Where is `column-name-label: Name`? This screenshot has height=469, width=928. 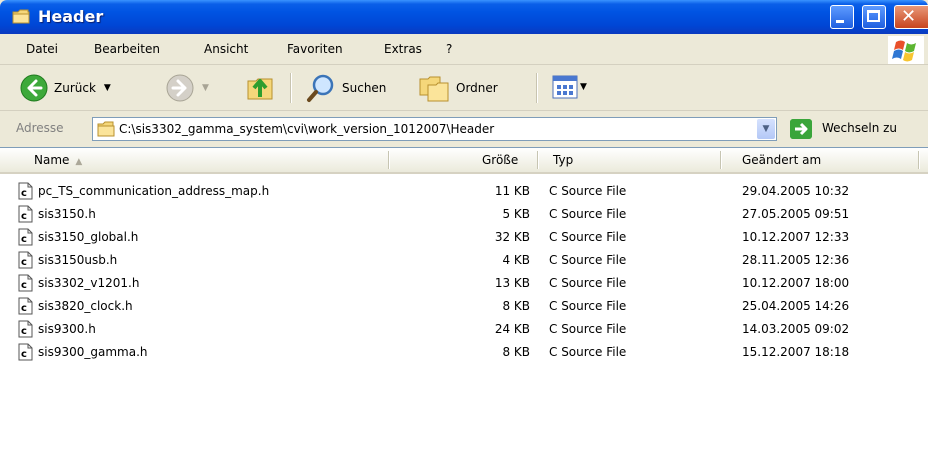 column-name-label: Name is located at coordinates (52, 160).